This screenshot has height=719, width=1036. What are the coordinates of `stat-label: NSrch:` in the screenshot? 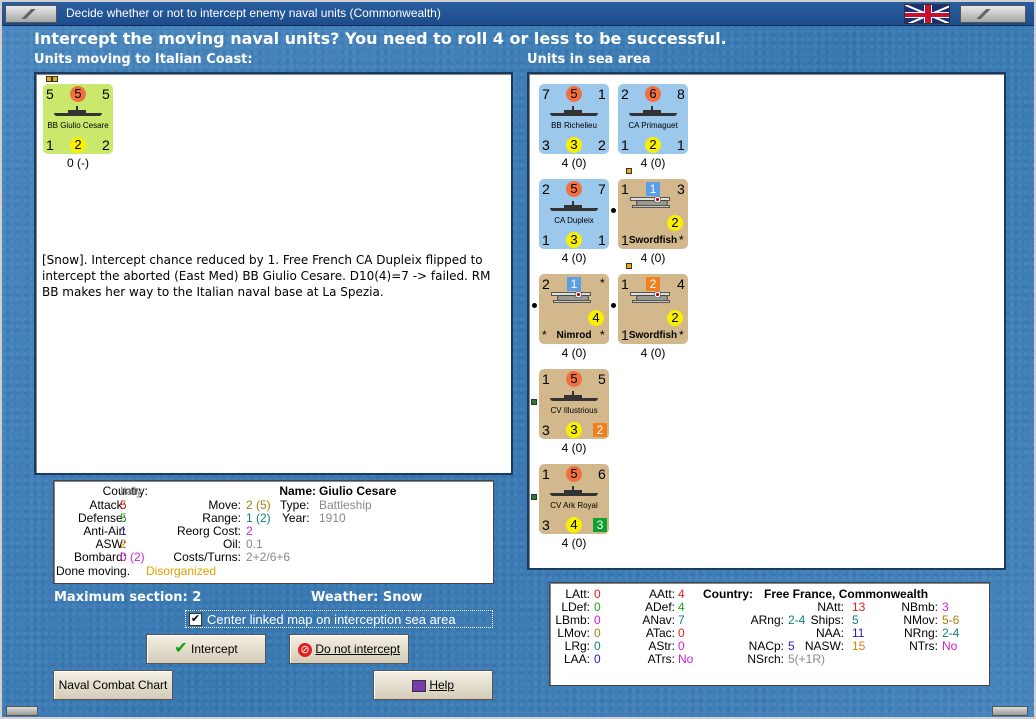 It's located at (765, 659).